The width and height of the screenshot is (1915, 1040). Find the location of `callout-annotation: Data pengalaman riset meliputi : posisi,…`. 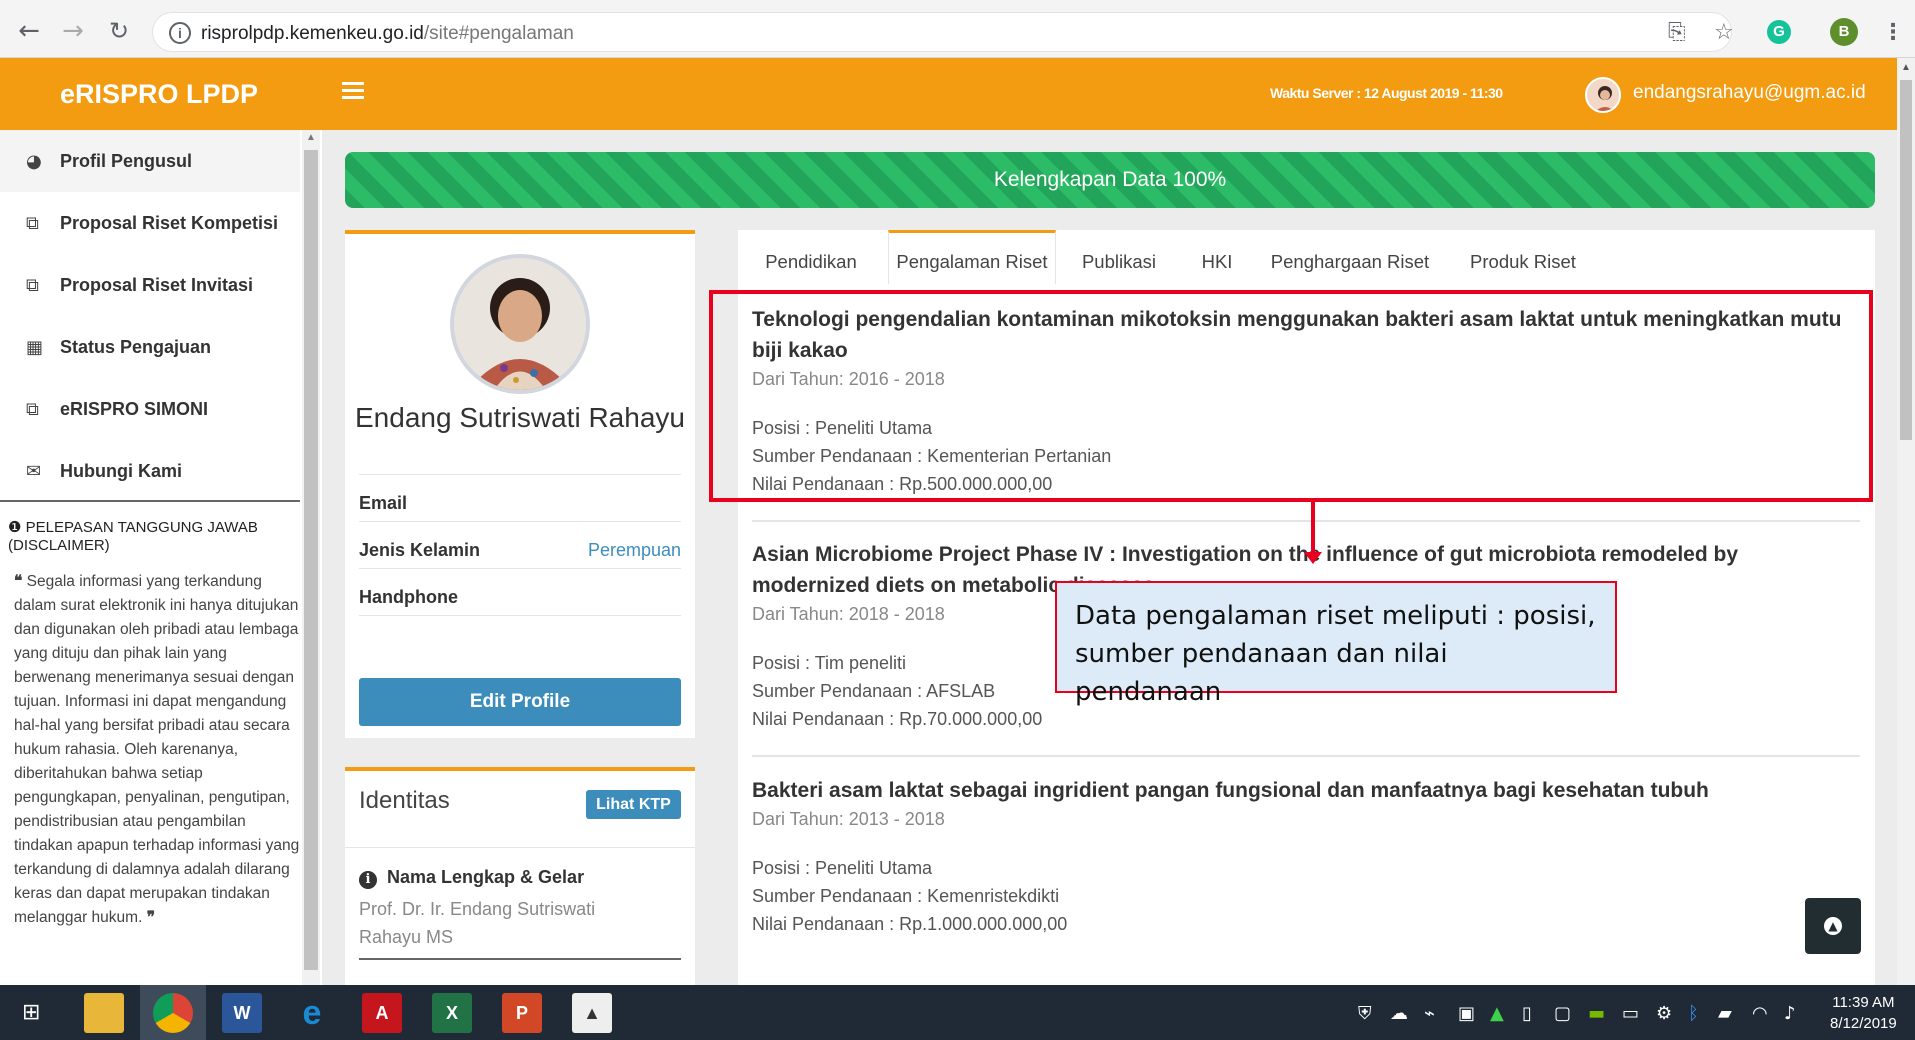

callout-annotation: Data pengalaman riset meliputi : posisi,… is located at coordinates (1336, 644).